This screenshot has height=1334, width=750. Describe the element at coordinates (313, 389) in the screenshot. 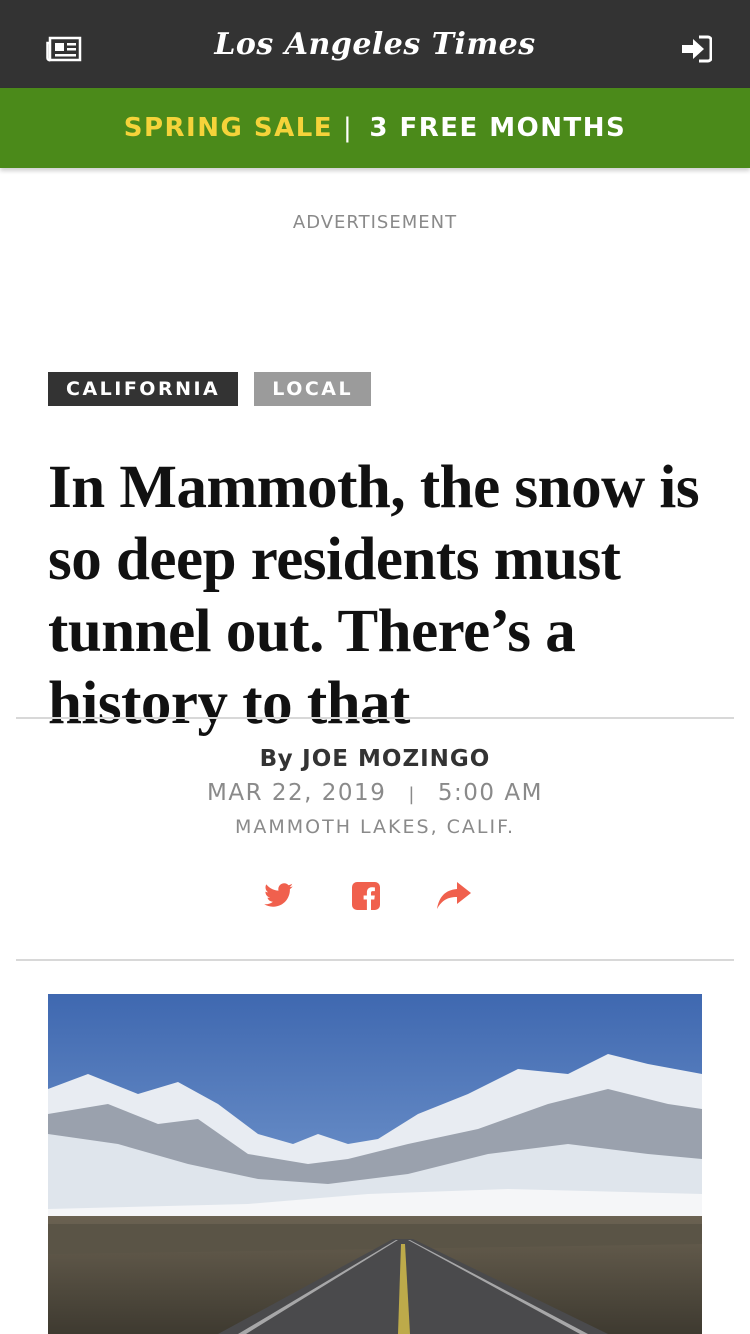

I see `tag-local: LOCAL` at that location.